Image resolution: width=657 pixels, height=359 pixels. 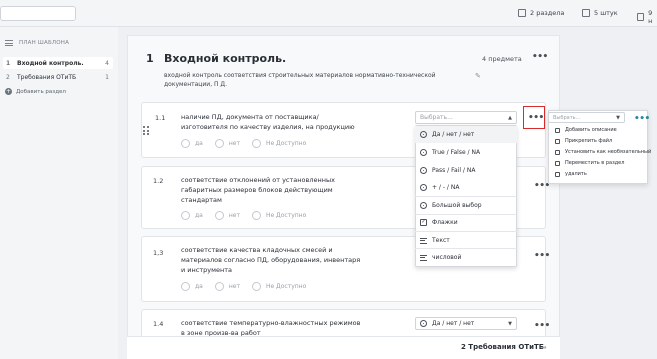 What do you see at coordinates (647, 17) in the screenshot?
I see `stat-calendar: 9 н` at bounding box center [647, 17].